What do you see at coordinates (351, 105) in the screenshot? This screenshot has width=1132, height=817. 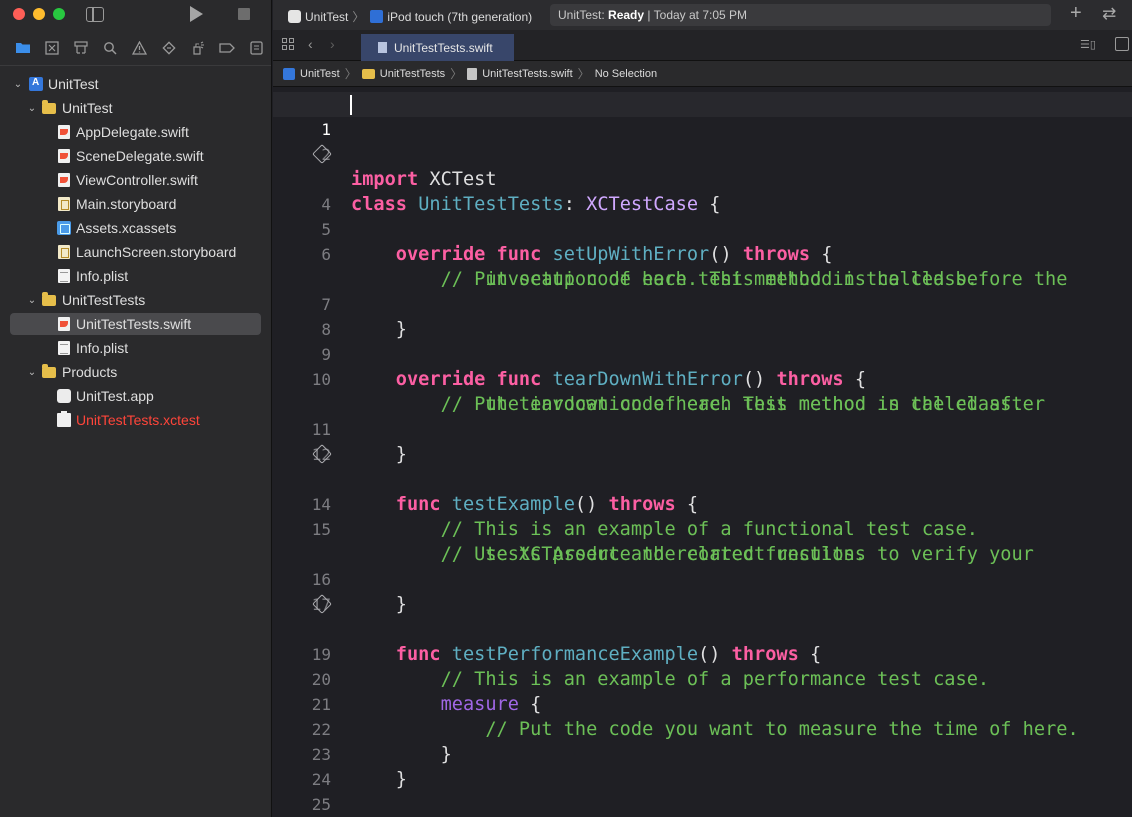 I see `text-caret` at bounding box center [351, 105].